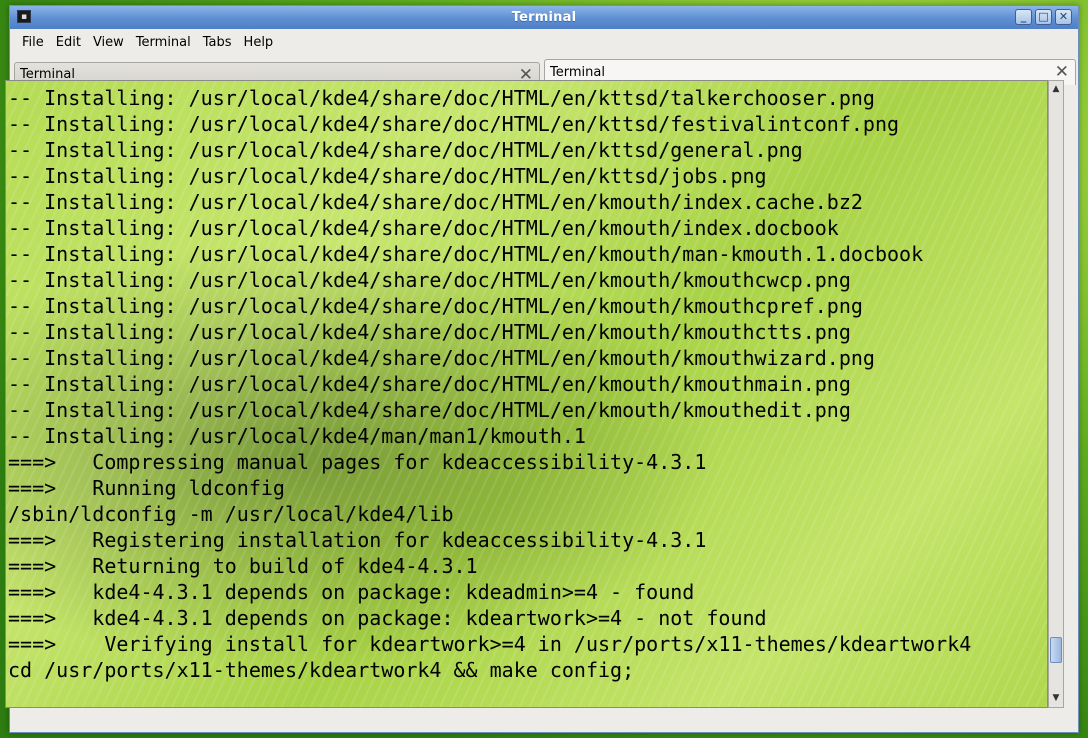 The height and width of the screenshot is (738, 1088). Describe the element at coordinates (1056, 394) in the screenshot. I see `vertical-scrollbar: ▲ ▼` at that location.